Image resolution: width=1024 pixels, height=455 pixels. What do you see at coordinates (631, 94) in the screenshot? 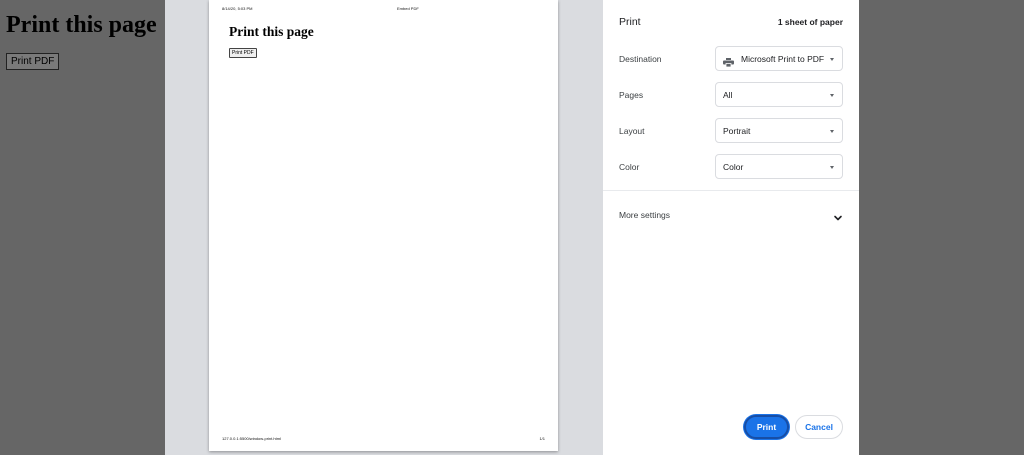
I see `pages-label: Pages` at bounding box center [631, 94].